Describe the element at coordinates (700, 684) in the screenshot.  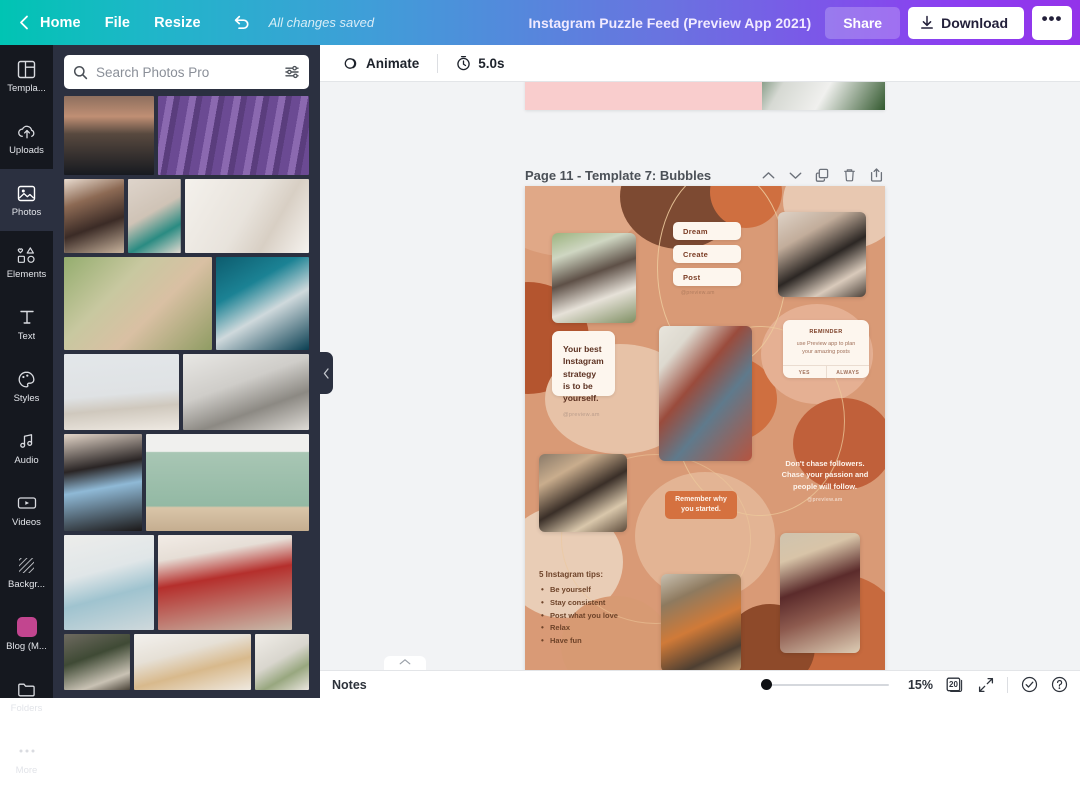
I see `notes-bar: Notes 15% 20` at that location.